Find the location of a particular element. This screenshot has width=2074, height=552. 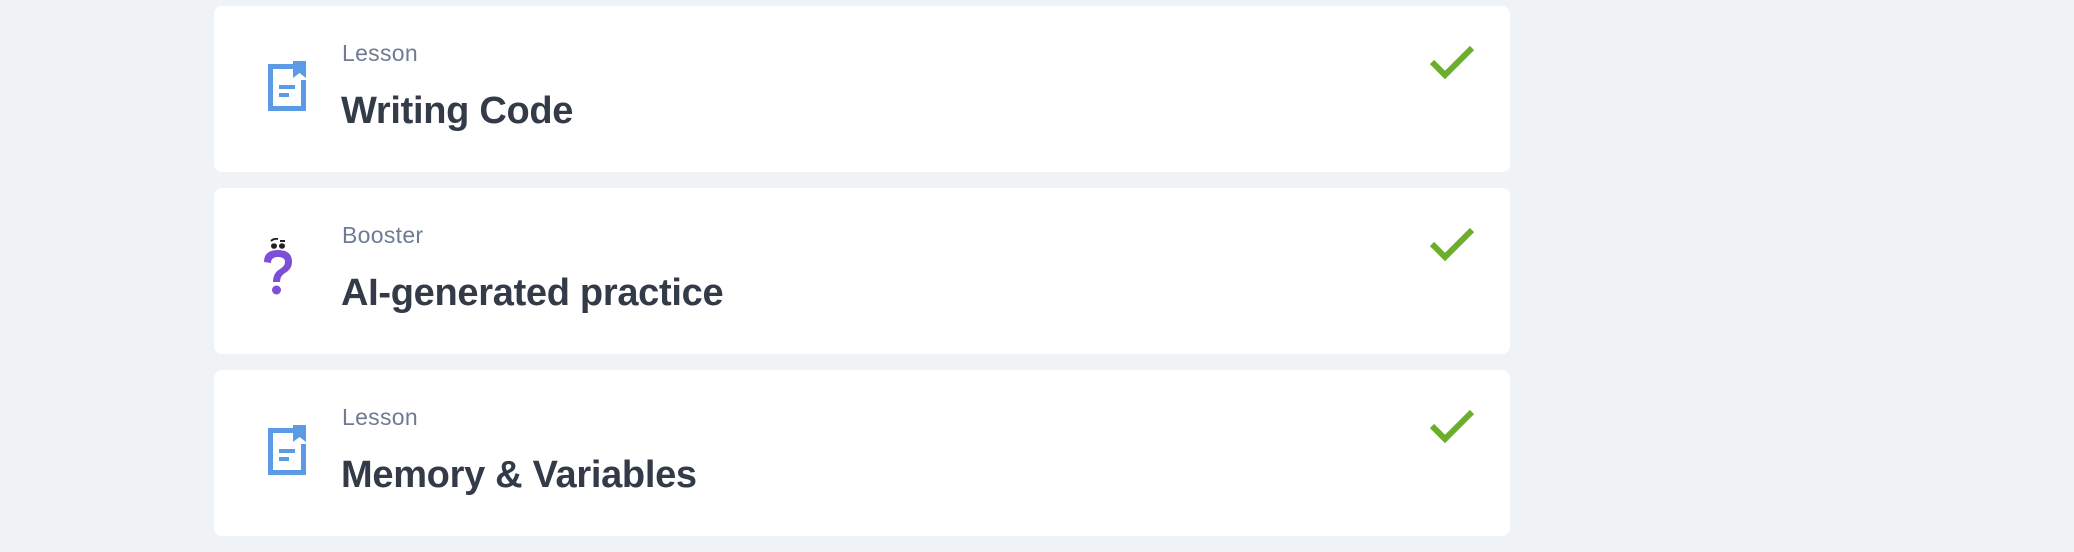

item-title: Writing Code is located at coordinates (457, 111).